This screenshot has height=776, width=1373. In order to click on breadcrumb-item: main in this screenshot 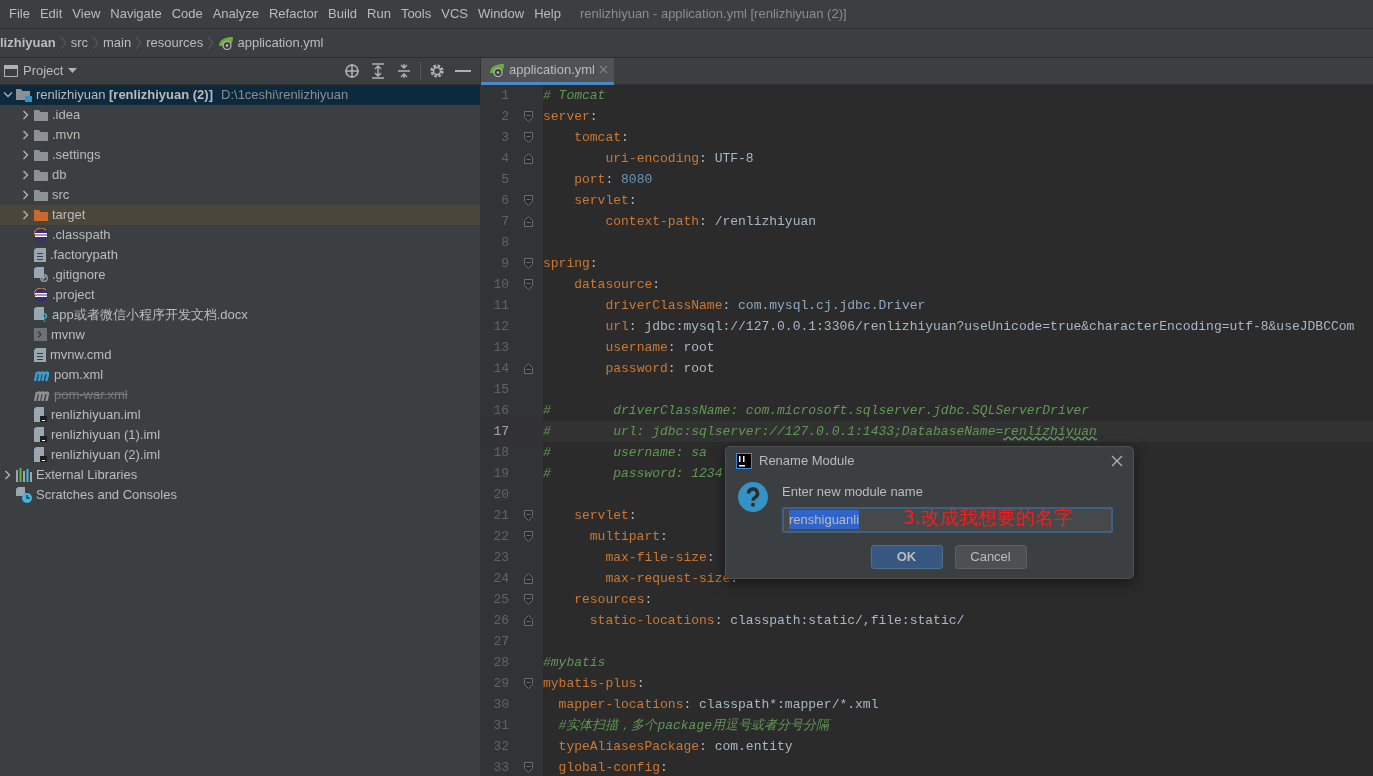, I will do `click(117, 43)`.